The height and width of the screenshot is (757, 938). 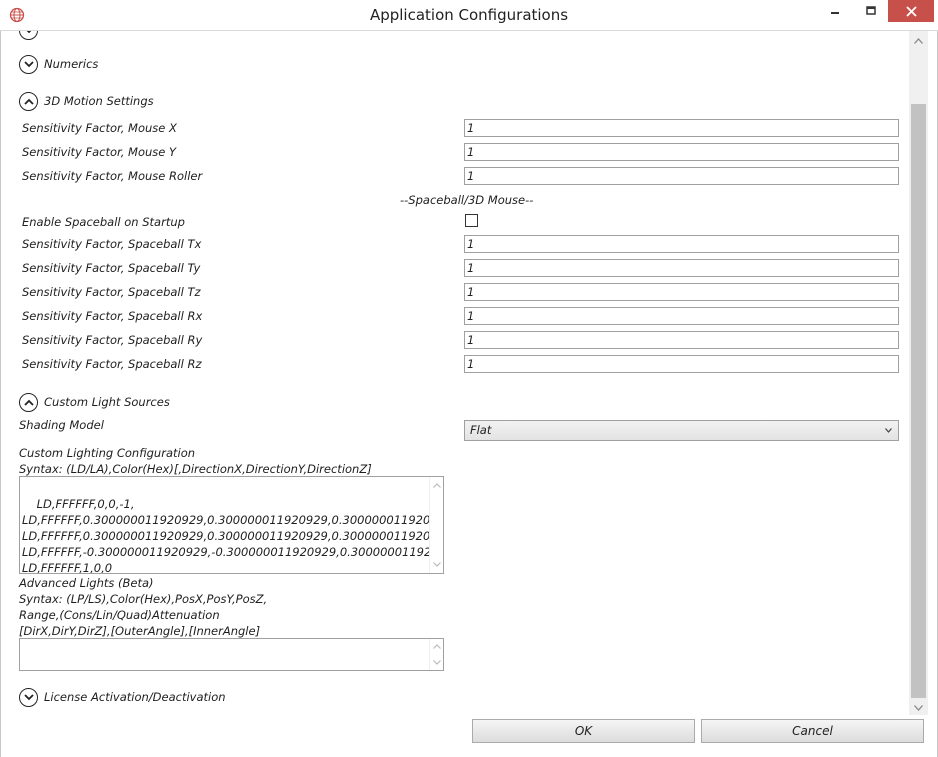 What do you see at coordinates (71, 64) in the screenshot?
I see `section-title: Numerics` at bounding box center [71, 64].